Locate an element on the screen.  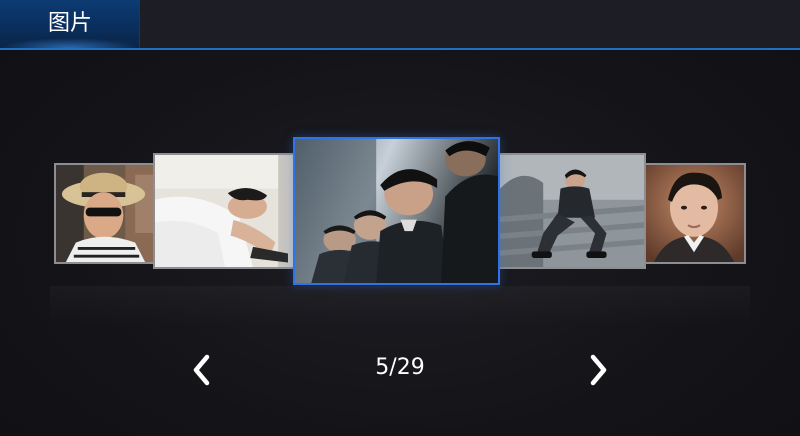
photo-man-straw-hat-image is located at coordinates (105, 213).